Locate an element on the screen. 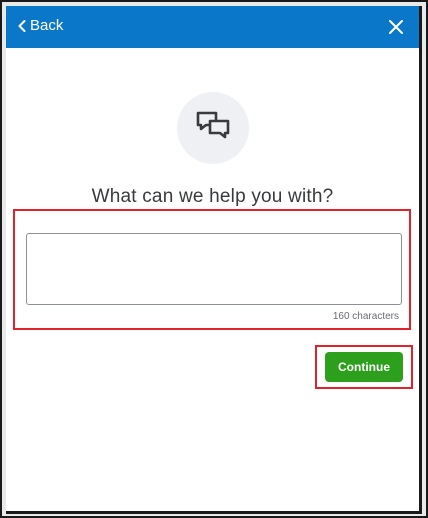 This screenshot has width=428, height=518. chevron-left-icon is located at coordinates (22, 25).